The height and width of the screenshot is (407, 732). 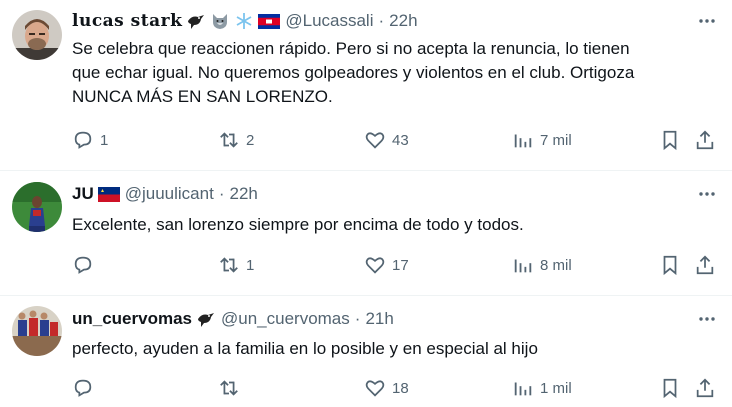 I want to click on display-name: un_cuervomas, so click(x=132, y=319).